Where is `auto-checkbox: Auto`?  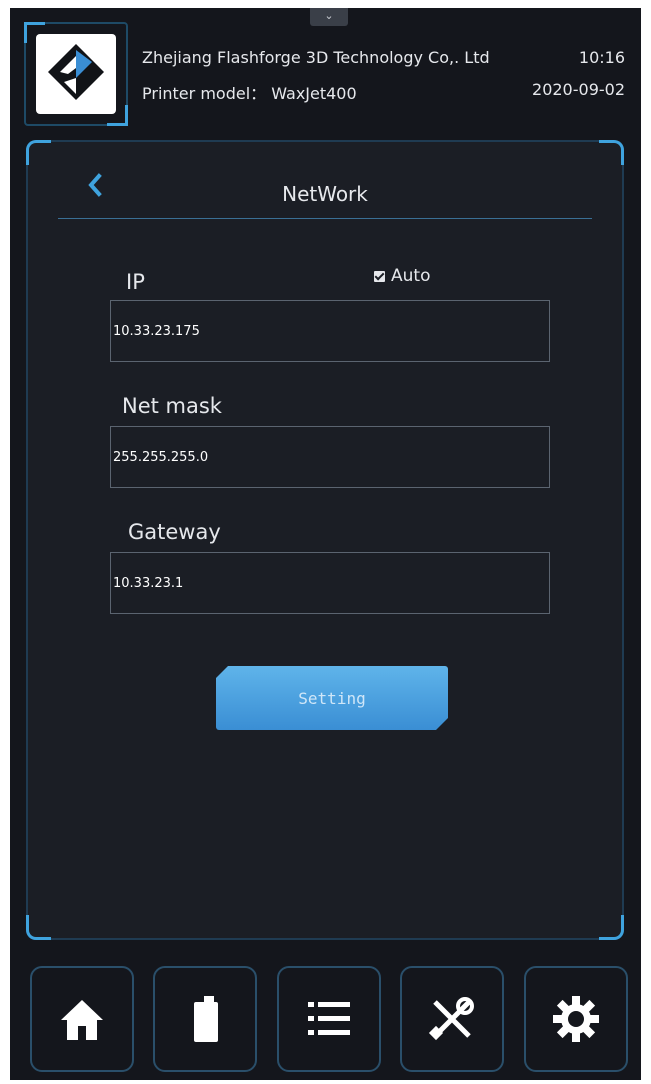
auto-checkbox: Auto is located at coordinates (402, 276).